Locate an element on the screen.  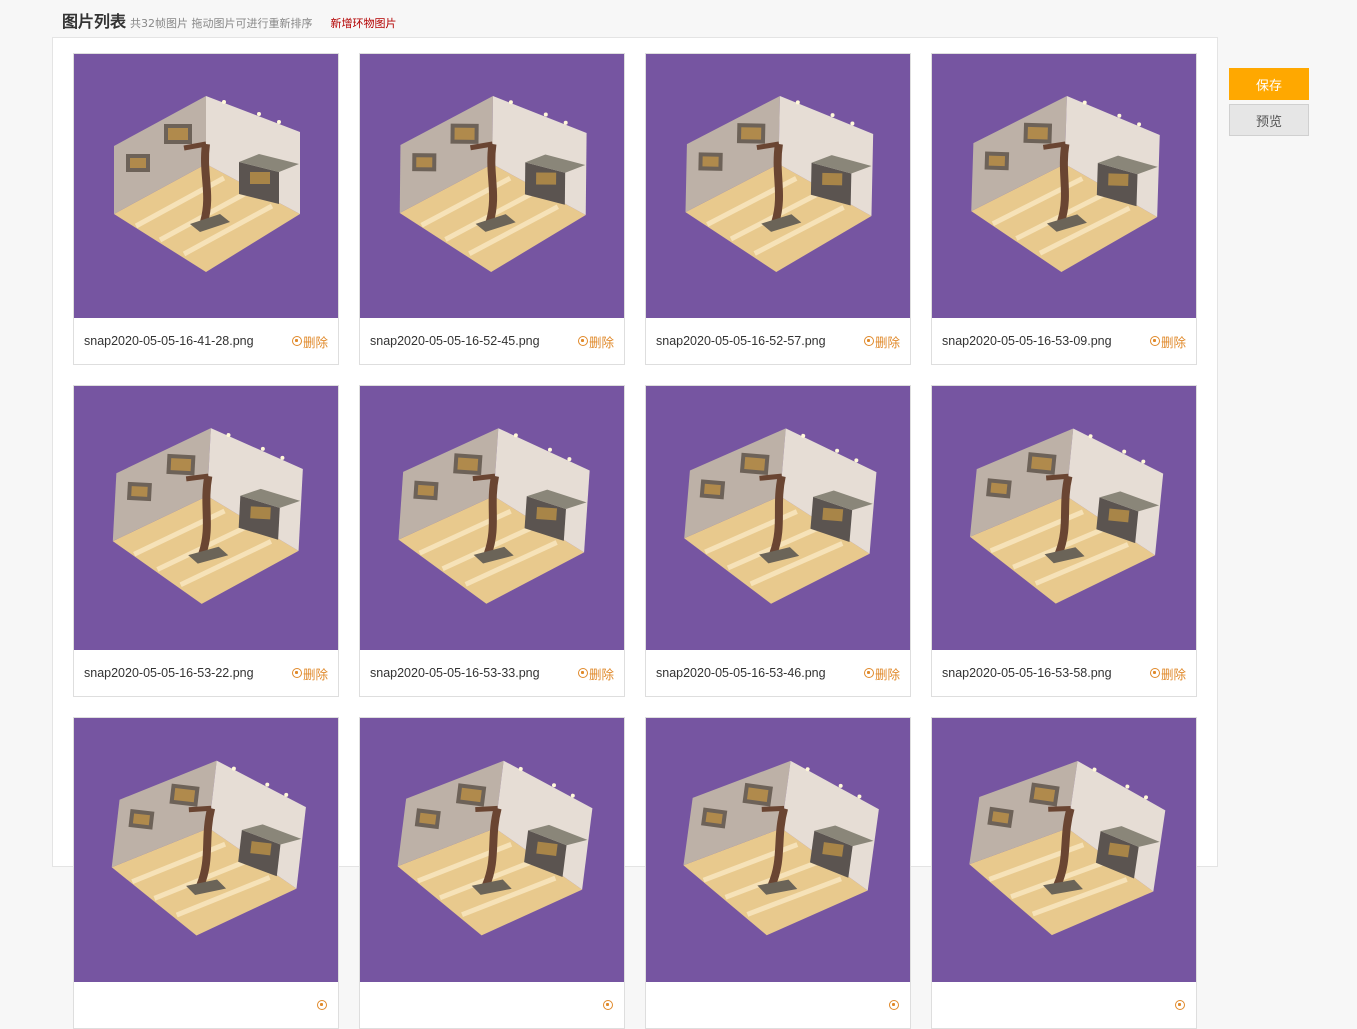
image-caption: snap2020-05-05-16-53-22.png 删除 is located at coordinates (206, 673).